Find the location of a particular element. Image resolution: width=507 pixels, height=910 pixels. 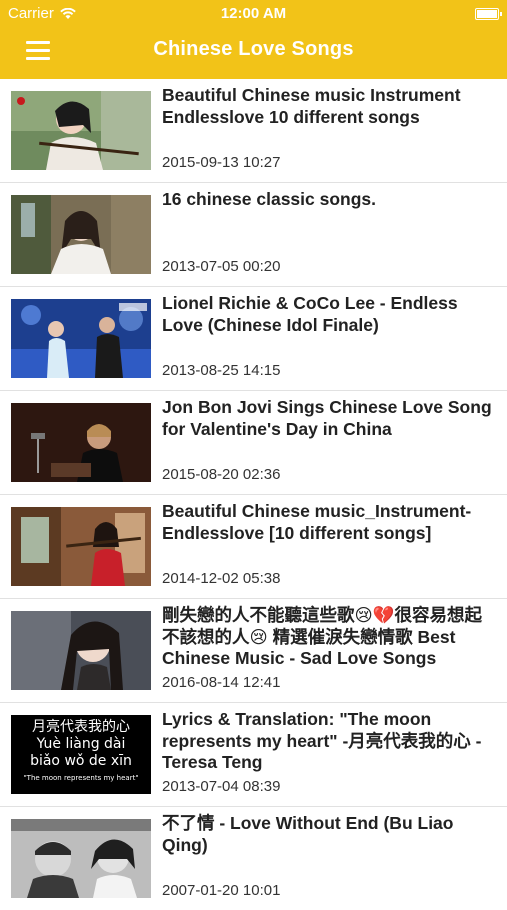

nav-bar: Chinese Love Songs is located at coordinates (253, 53).